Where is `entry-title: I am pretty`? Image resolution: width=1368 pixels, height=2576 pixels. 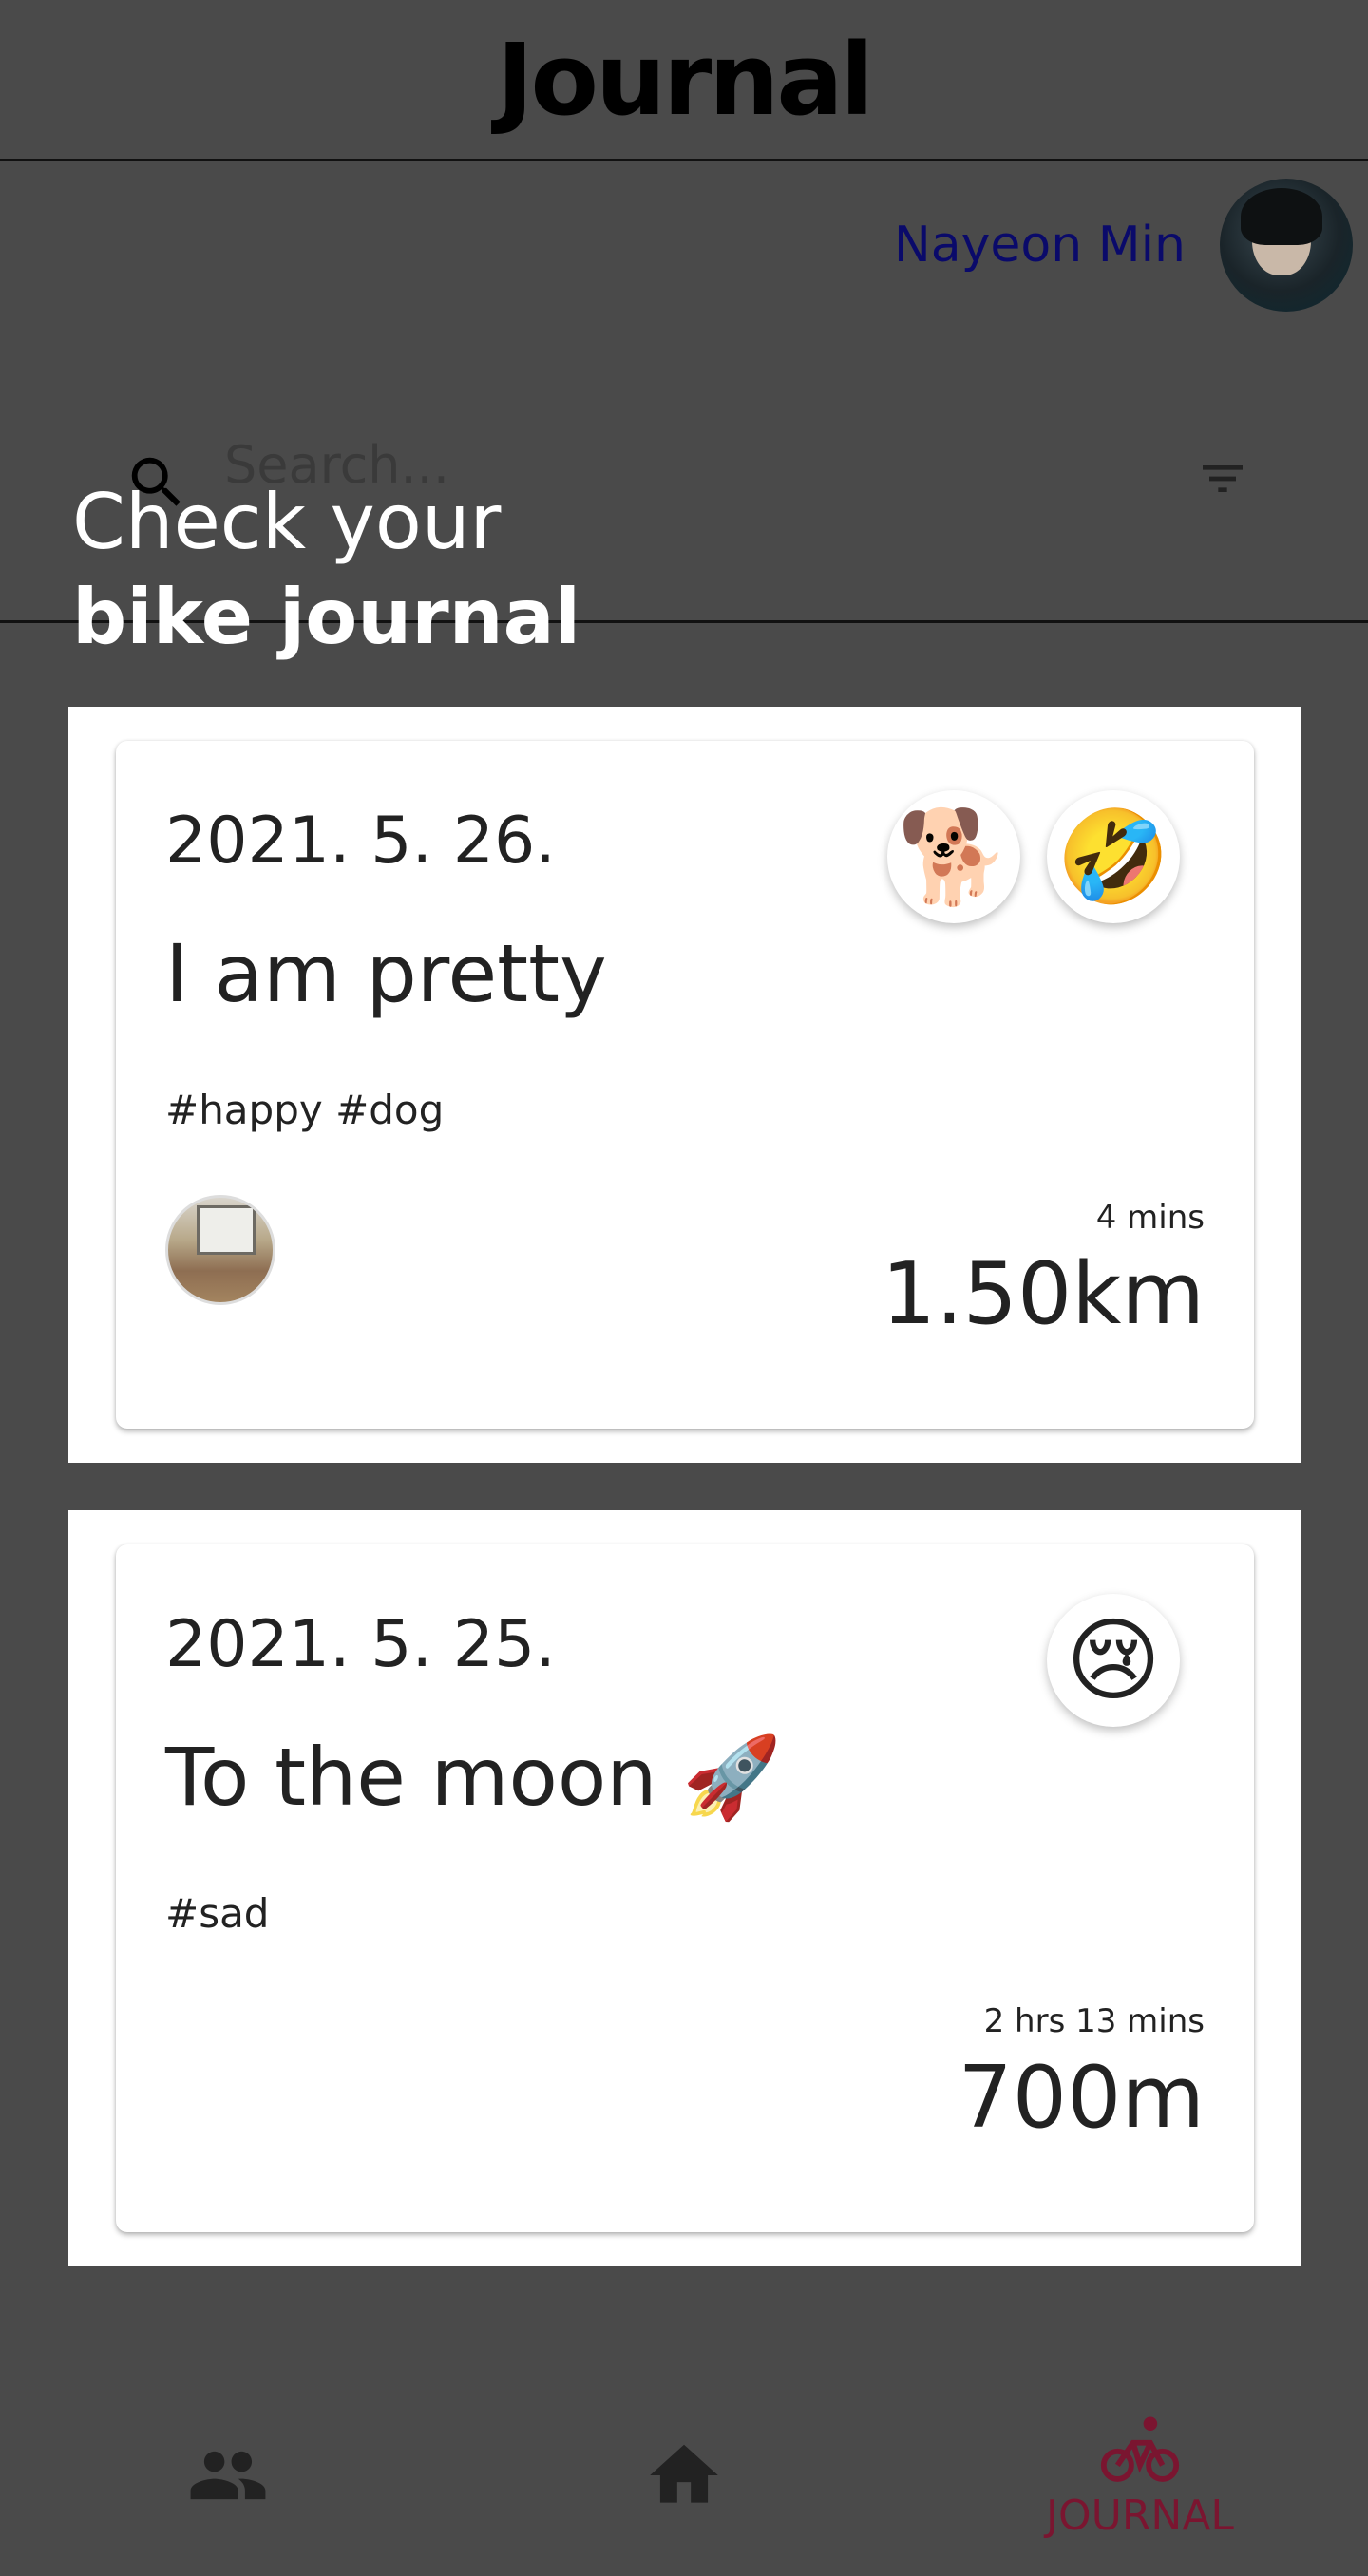 entry-title: I am pretty is located at coordinates (386, 973).